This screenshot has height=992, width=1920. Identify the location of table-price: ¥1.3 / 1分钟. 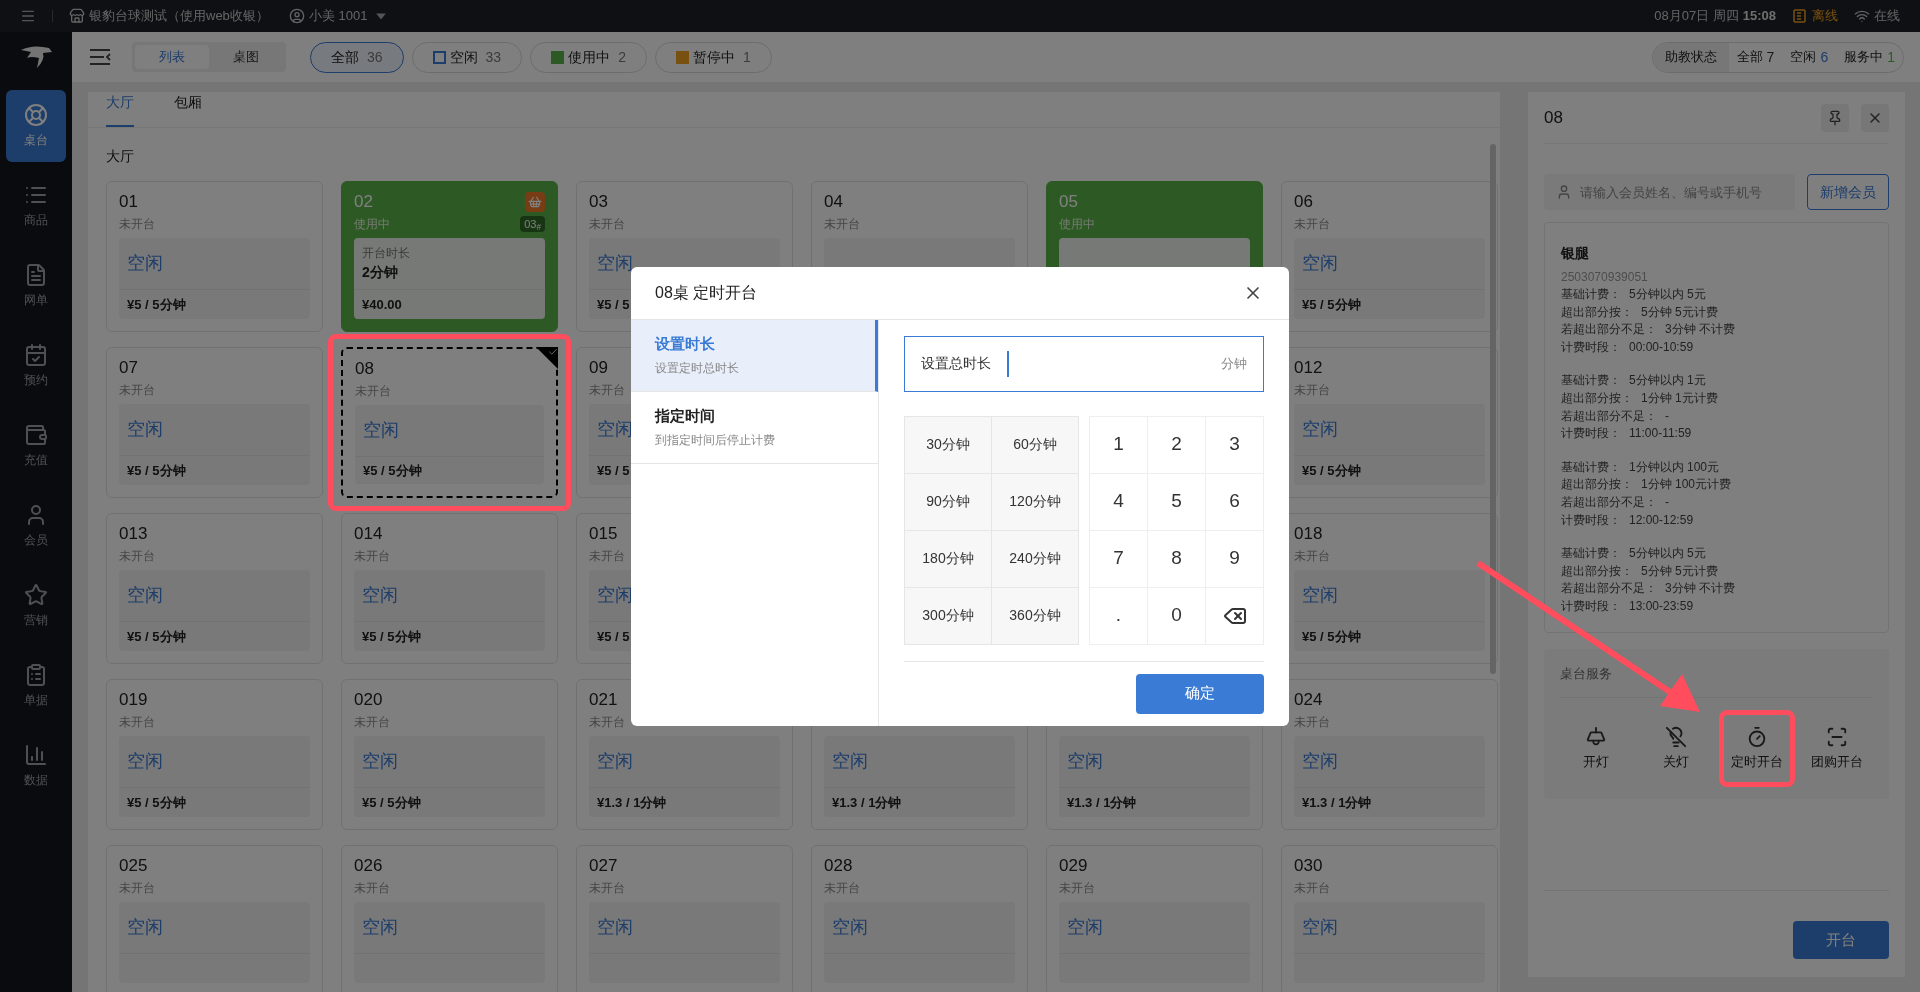
(867, 802).